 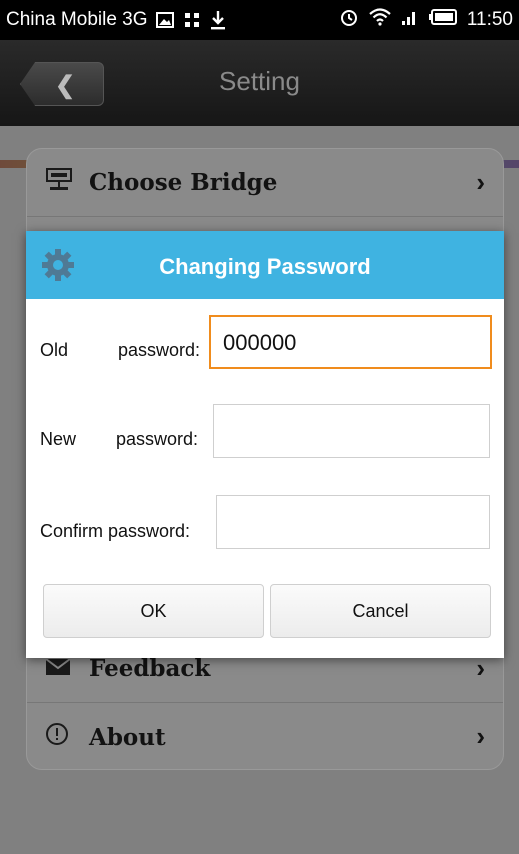 What do you see at coordinates (159, 350) in the screenshot?
I see `old-password-label-b: password:` at bounding box center [159, 350].